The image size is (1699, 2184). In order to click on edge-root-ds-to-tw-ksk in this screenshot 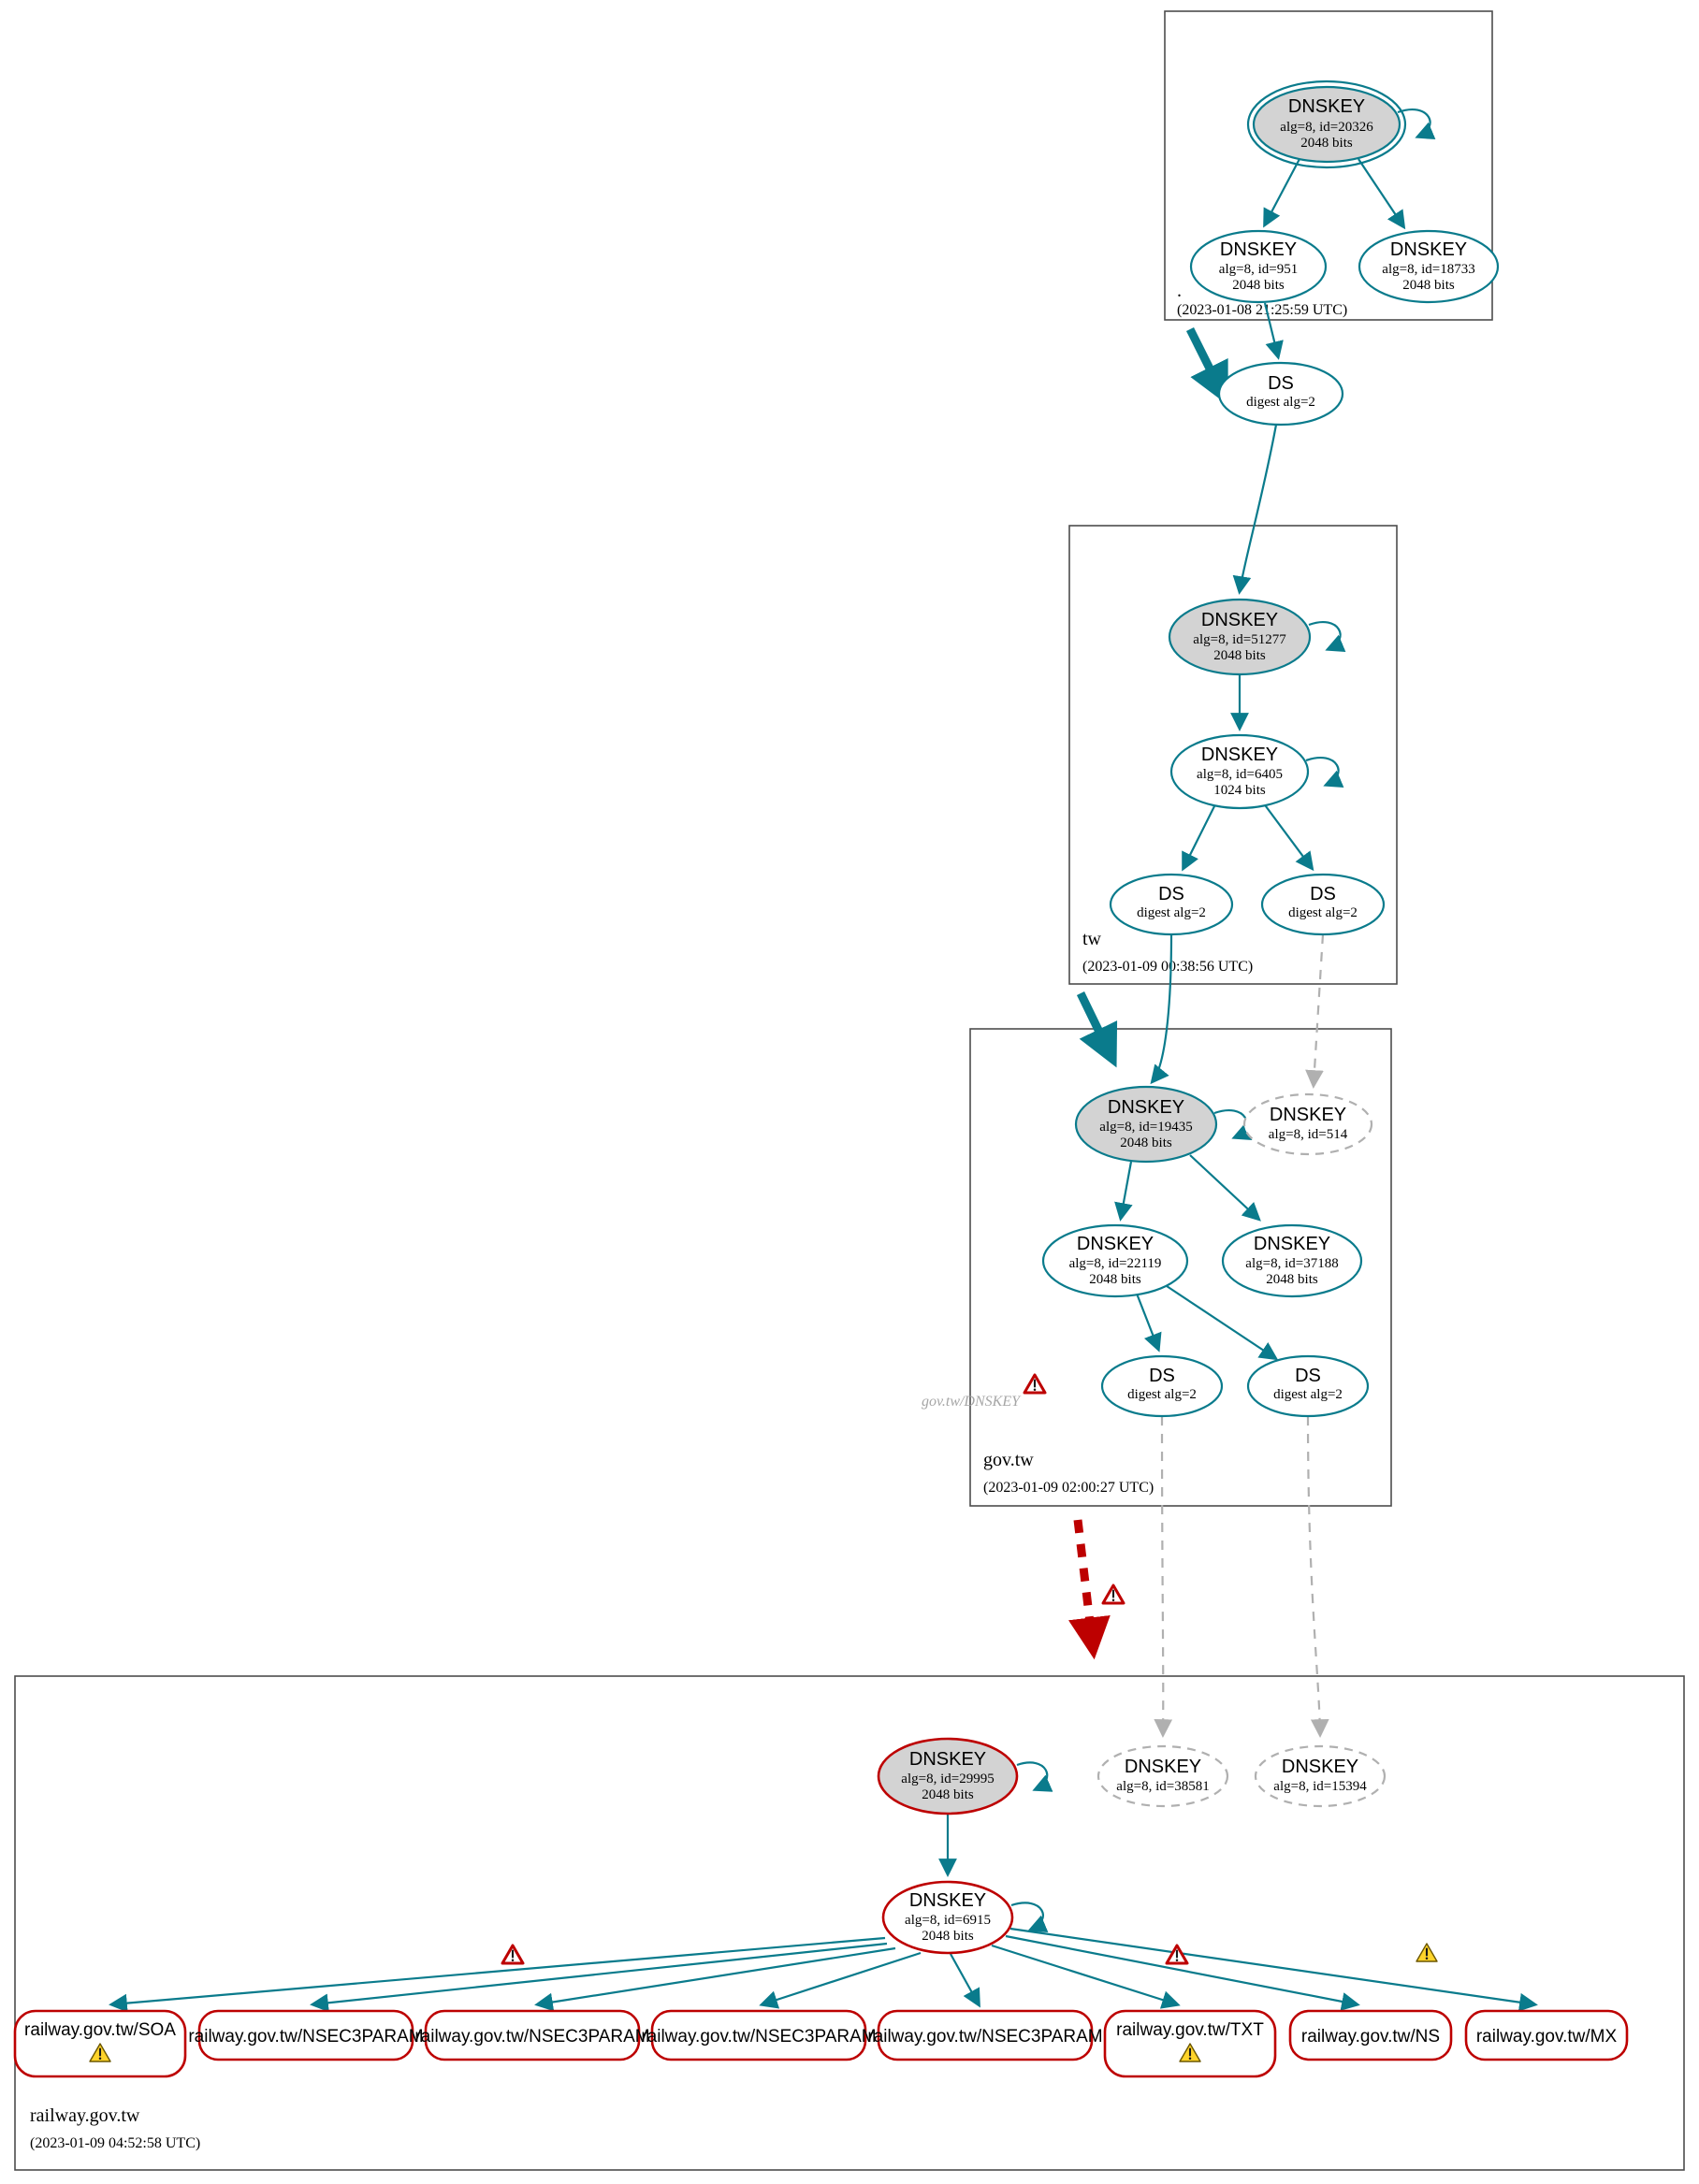, I will do `click(1255, 509)`.